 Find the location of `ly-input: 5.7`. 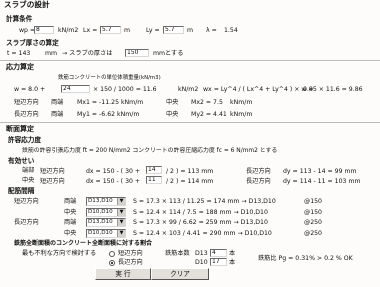

ly-input: 5.7 is located at coordinates (173, 30).